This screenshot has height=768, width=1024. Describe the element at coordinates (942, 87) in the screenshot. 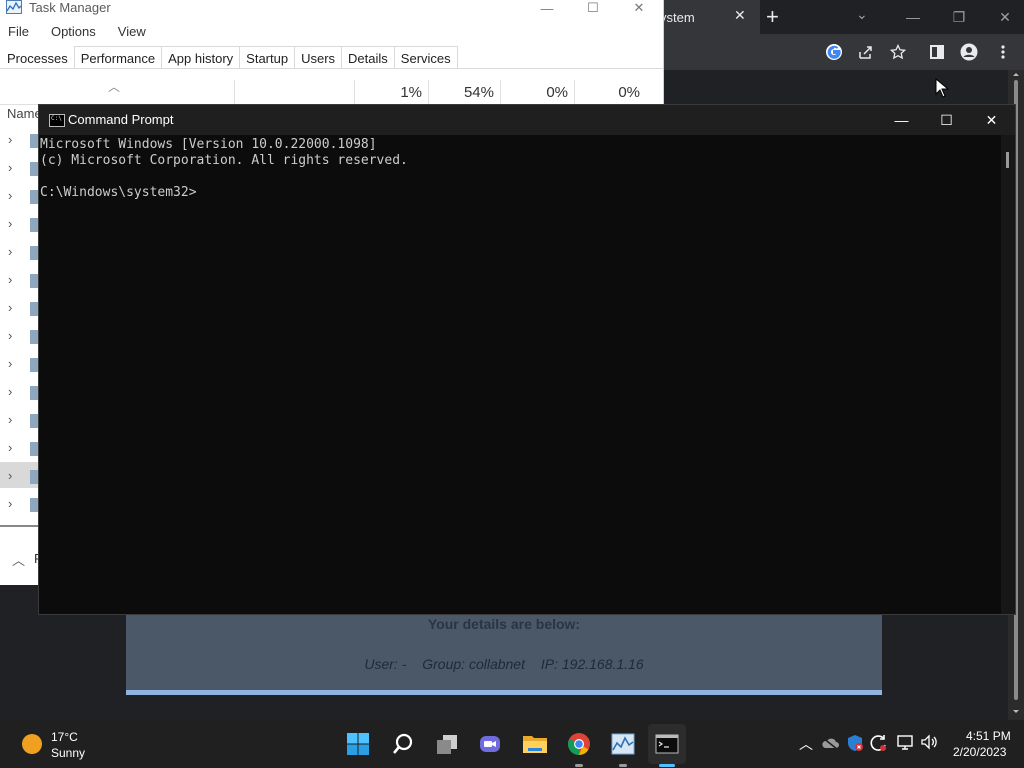

I see `mouse-cursor-icon` at that location.